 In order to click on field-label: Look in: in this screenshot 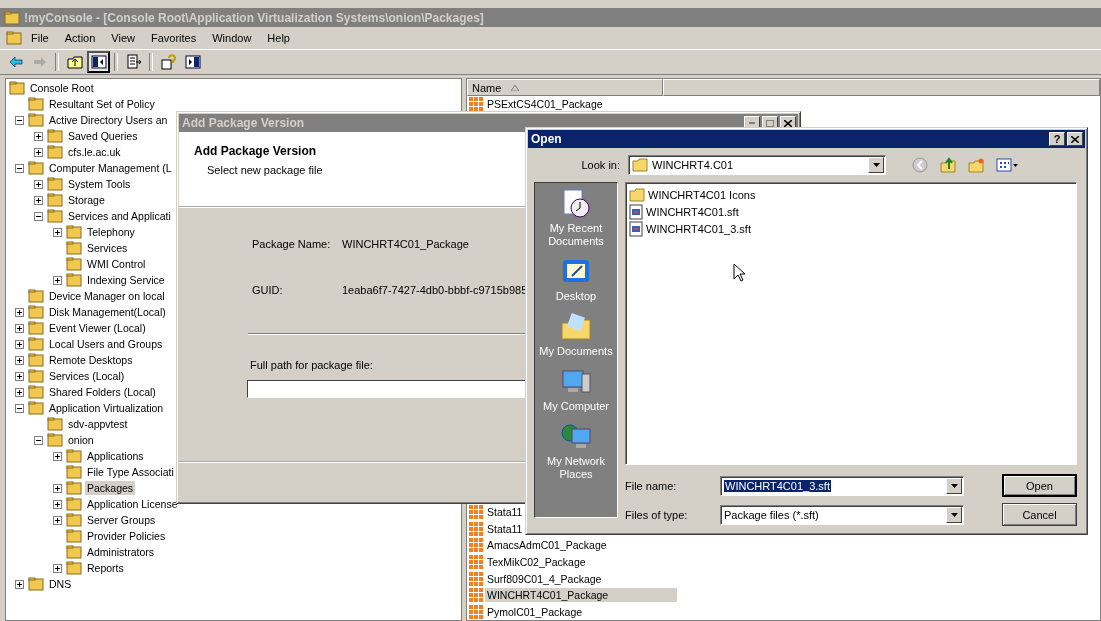, I will do `click(600, 165)`.